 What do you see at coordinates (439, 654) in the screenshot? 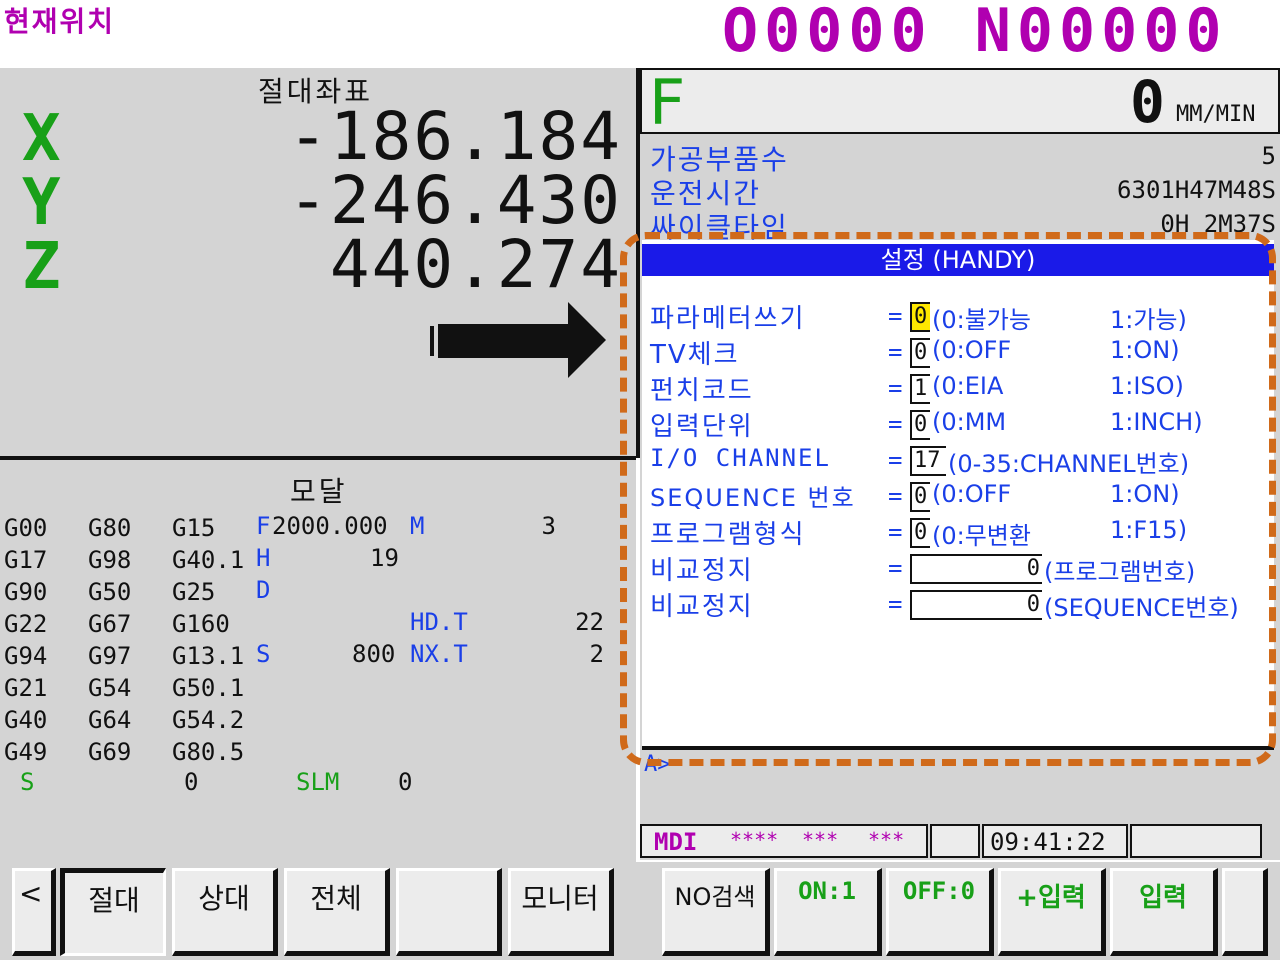
I see `modal-nxt-label: NX.T` at bounding box center [439, 654].